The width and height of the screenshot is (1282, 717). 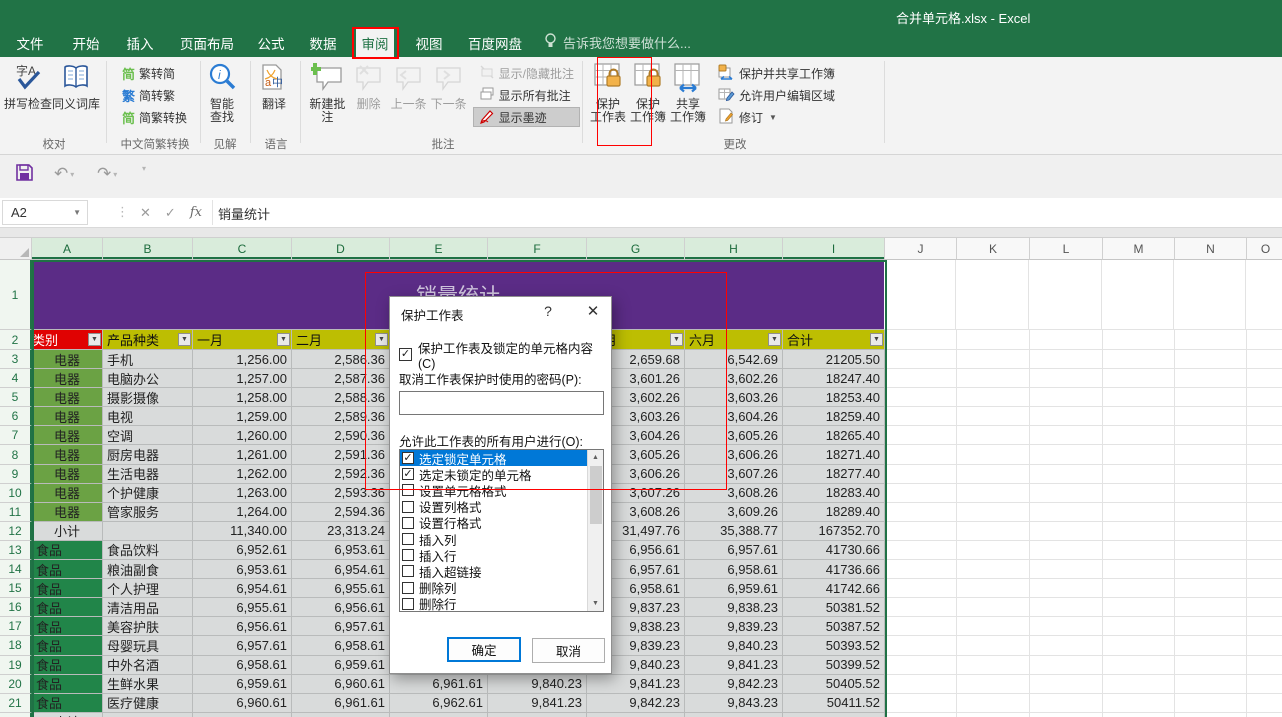 What do you see at coordinates (341, 570) in the screenshot?
I see `value-cell: 6,954.61` at bounding box center [341, 570].